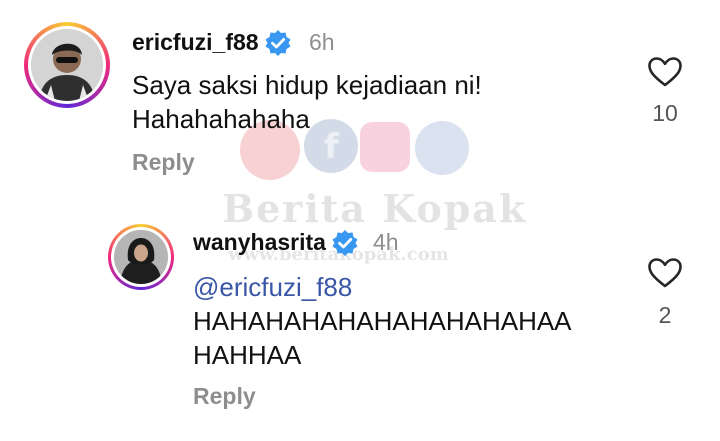 This screenshot has width=720, height=441. I want to click on comment-time: 6h, so click(322, 42).